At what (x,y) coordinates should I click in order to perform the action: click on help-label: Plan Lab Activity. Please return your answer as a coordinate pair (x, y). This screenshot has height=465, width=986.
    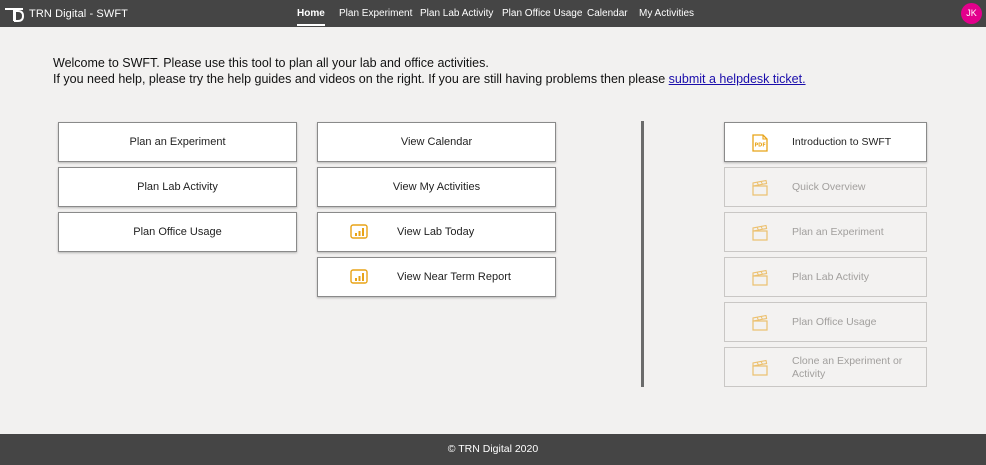
    Looking at the image, I should click on (831, 277).